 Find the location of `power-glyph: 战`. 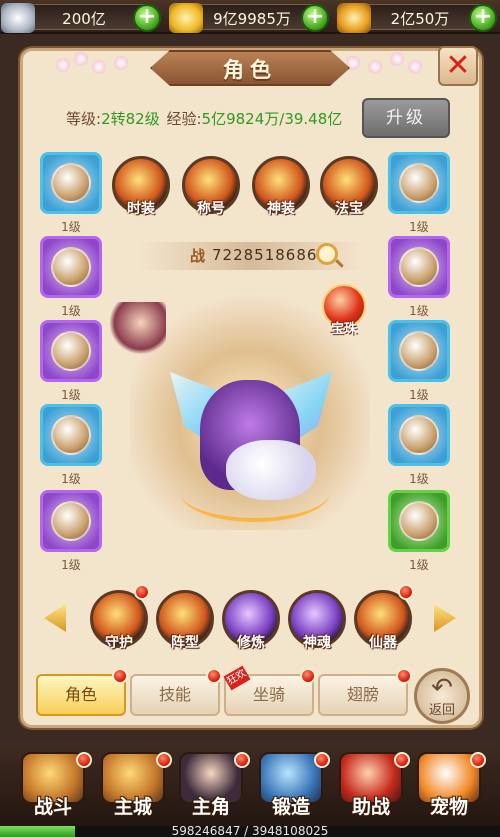

power-glyph: 战 is located at coordinates (198, 256).